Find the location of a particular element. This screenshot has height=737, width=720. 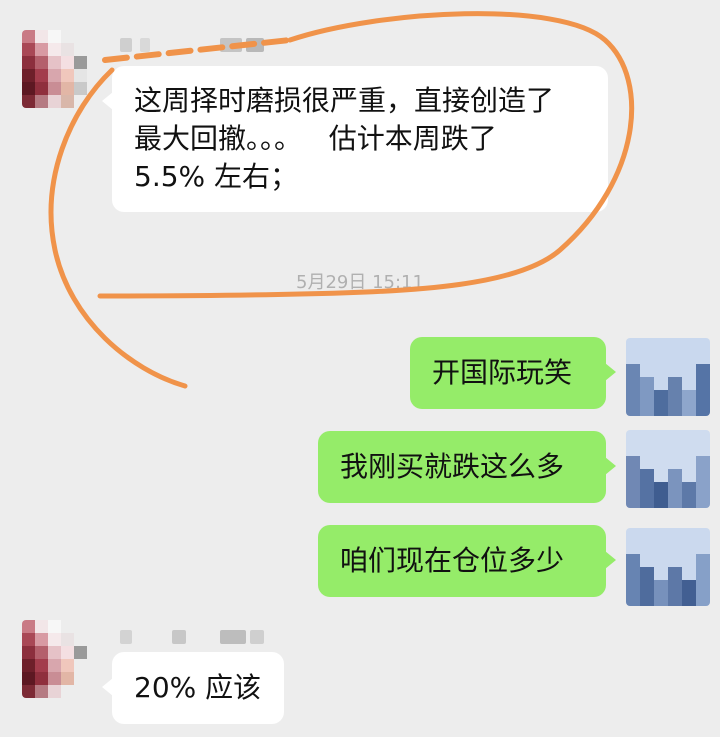

message-text: 开国际玩笑 is located at coordinates (502, 372).